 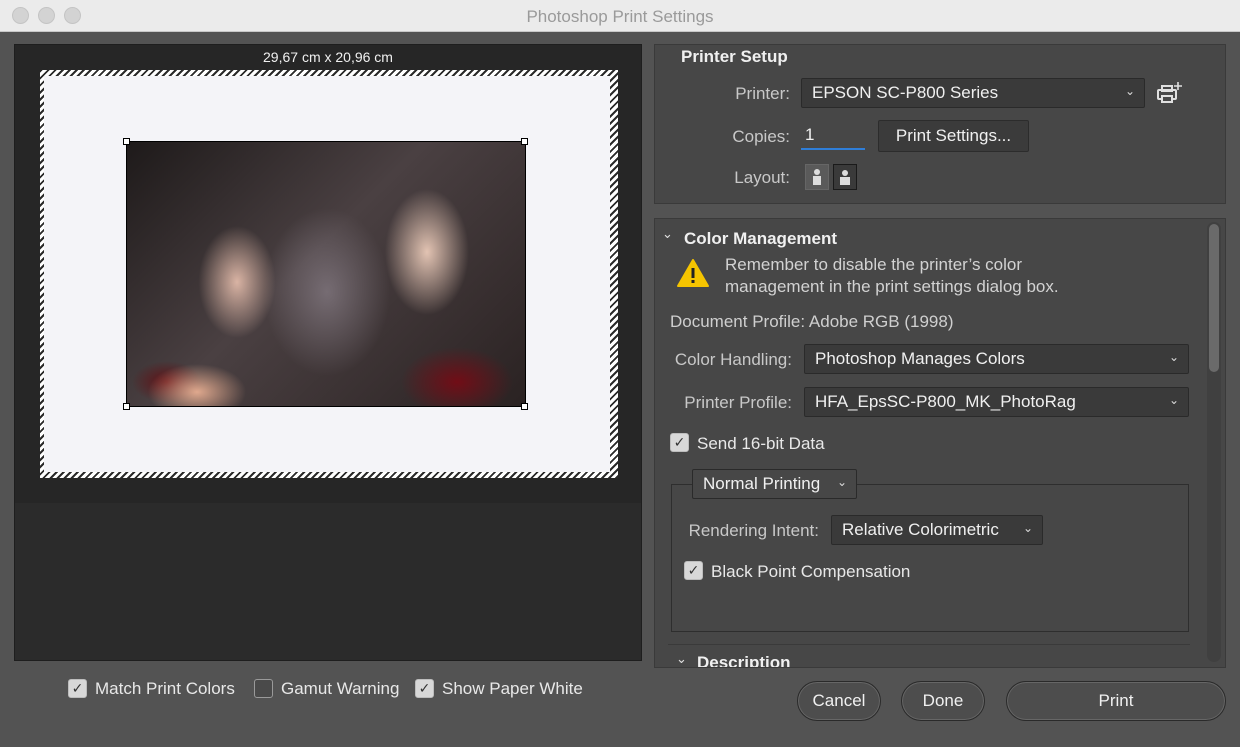 What do you see at coordinates (945, 401) in the screenshot?
I see `printer-profile-value: HFA_EpsSC-P800_MK_PhotoRag` at bounding box center [945, 401].